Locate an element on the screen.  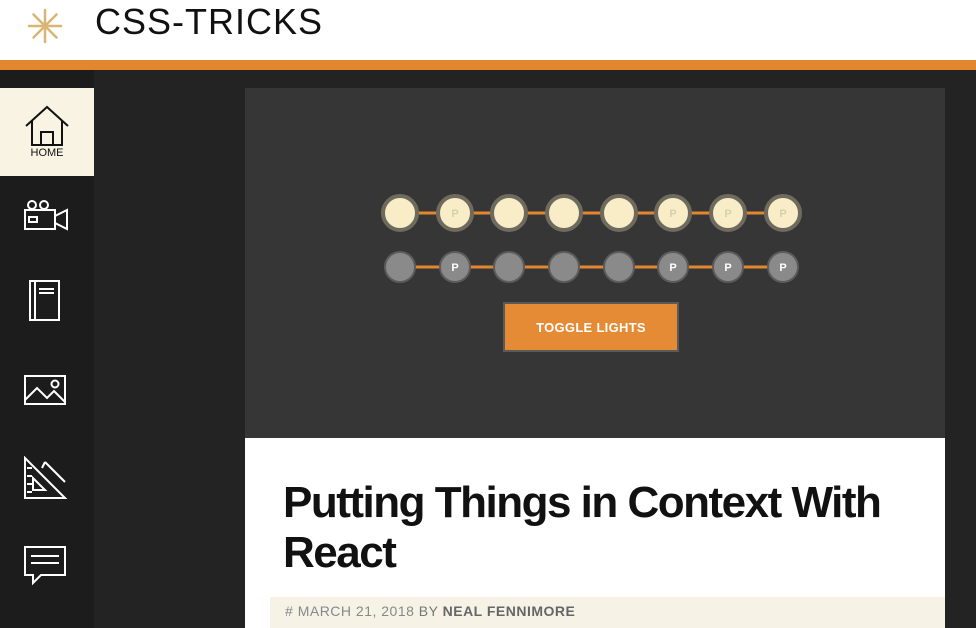
article-date: MARCH 21, 2018 is located at coordinates (356, 611).